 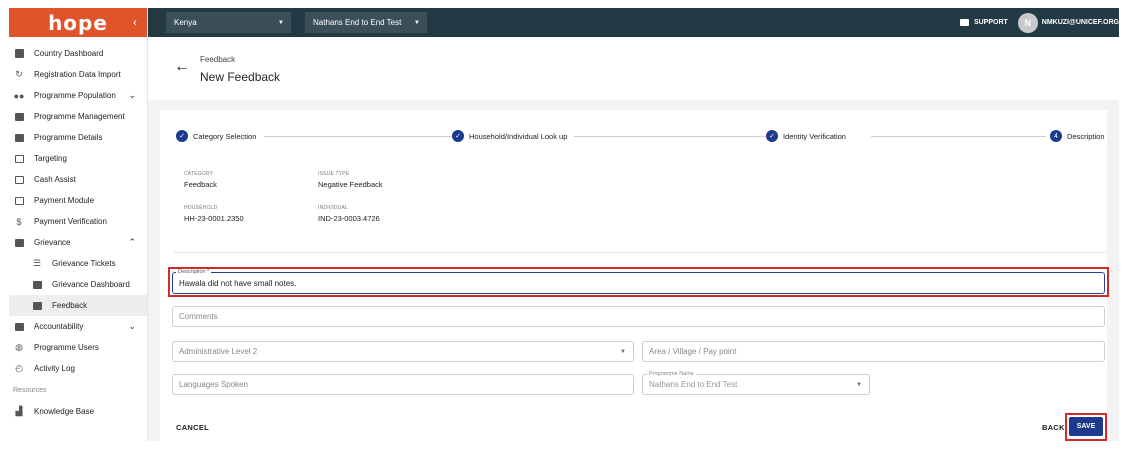 What do you see at coordinates (403, 351) in the screenshot?
I see `admin-level-select: Administrative Level 2 ▼` at bounding box center [403, 351].